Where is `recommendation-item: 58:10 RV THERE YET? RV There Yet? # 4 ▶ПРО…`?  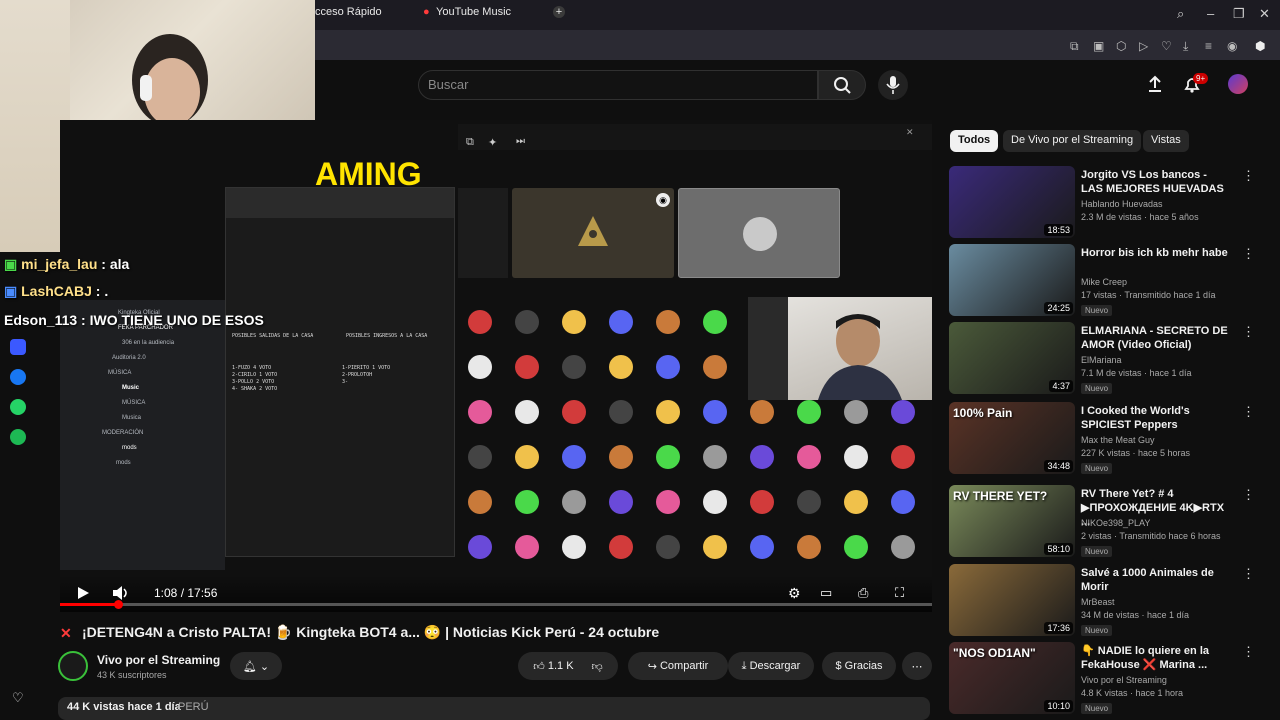 recommendation-item: 58:10 RV THERE YET? RV There Yet? # 4 ▶ПРО… is located at coordinates (1109, 523).